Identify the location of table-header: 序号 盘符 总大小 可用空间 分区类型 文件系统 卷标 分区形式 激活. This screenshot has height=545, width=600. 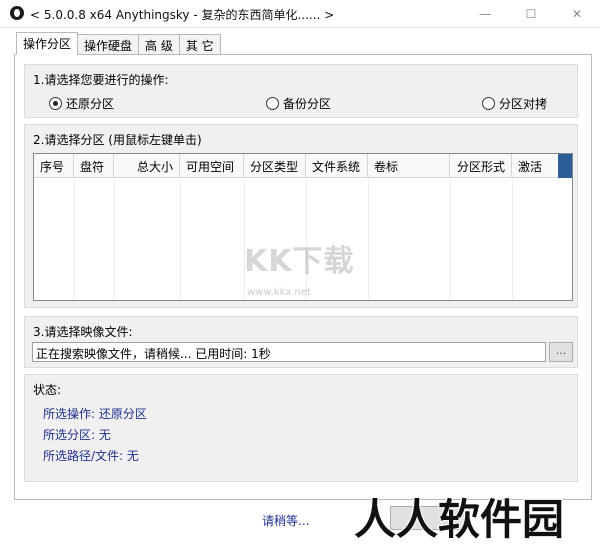
(303, 166).